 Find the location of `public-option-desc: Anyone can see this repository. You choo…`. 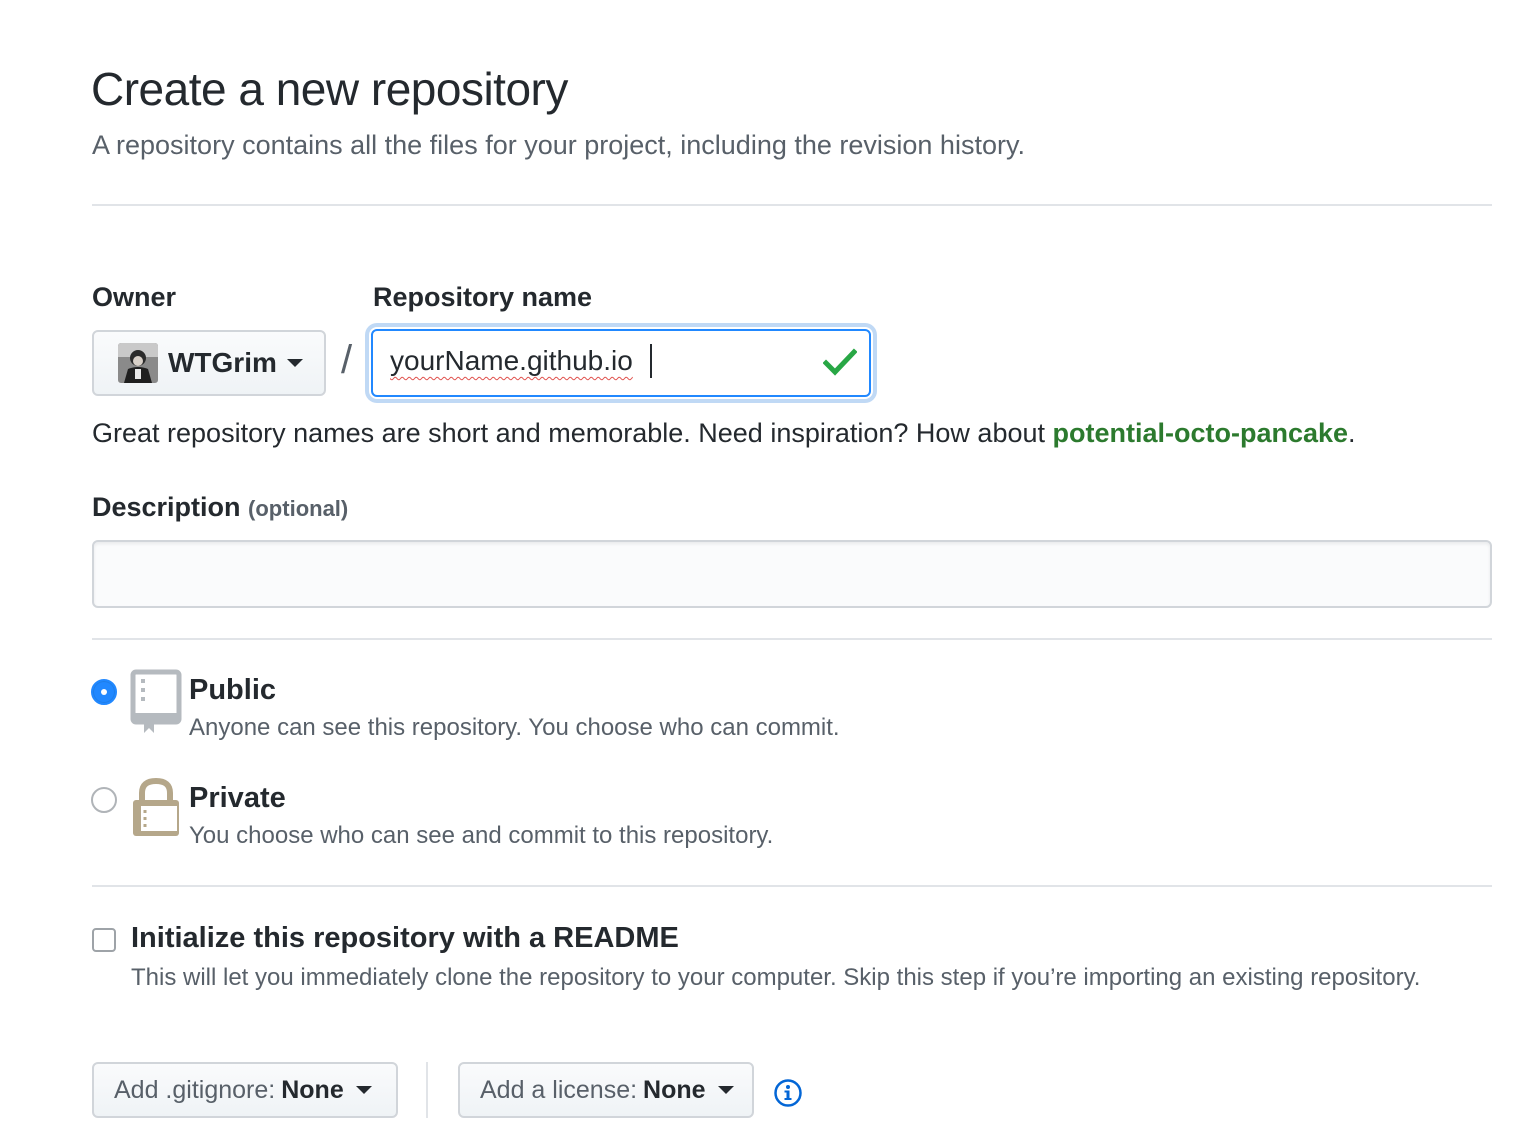

public-option-desc: Anyone can see this repository. You choo… is located at coordinates (514, 727).